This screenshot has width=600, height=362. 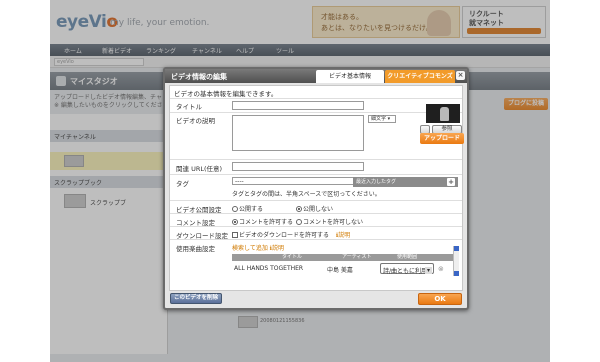 I want to click on row-comment: コメント設定 コメントを許可する コメントを許可しない, so click(x=316, y=220).